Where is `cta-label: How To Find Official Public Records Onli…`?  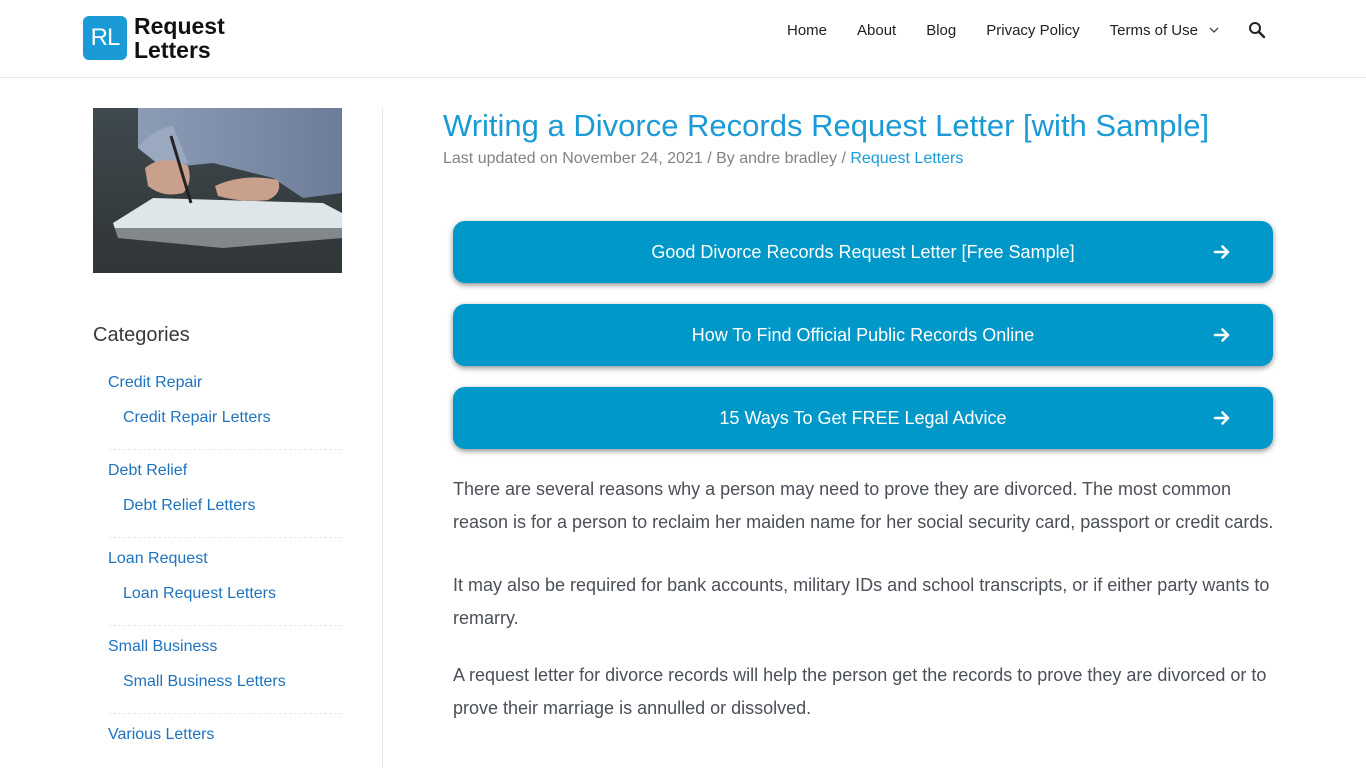
cta-label: How To Find Official Public Records Onli… is located at coordinates (863, 334).